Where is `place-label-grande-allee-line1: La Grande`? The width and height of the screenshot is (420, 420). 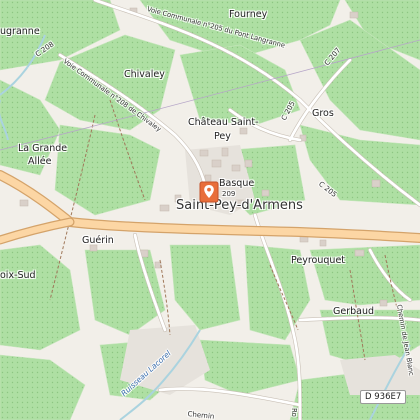 place-label-grande-allee-line1: La Grande is located at coordinates (43, 148).